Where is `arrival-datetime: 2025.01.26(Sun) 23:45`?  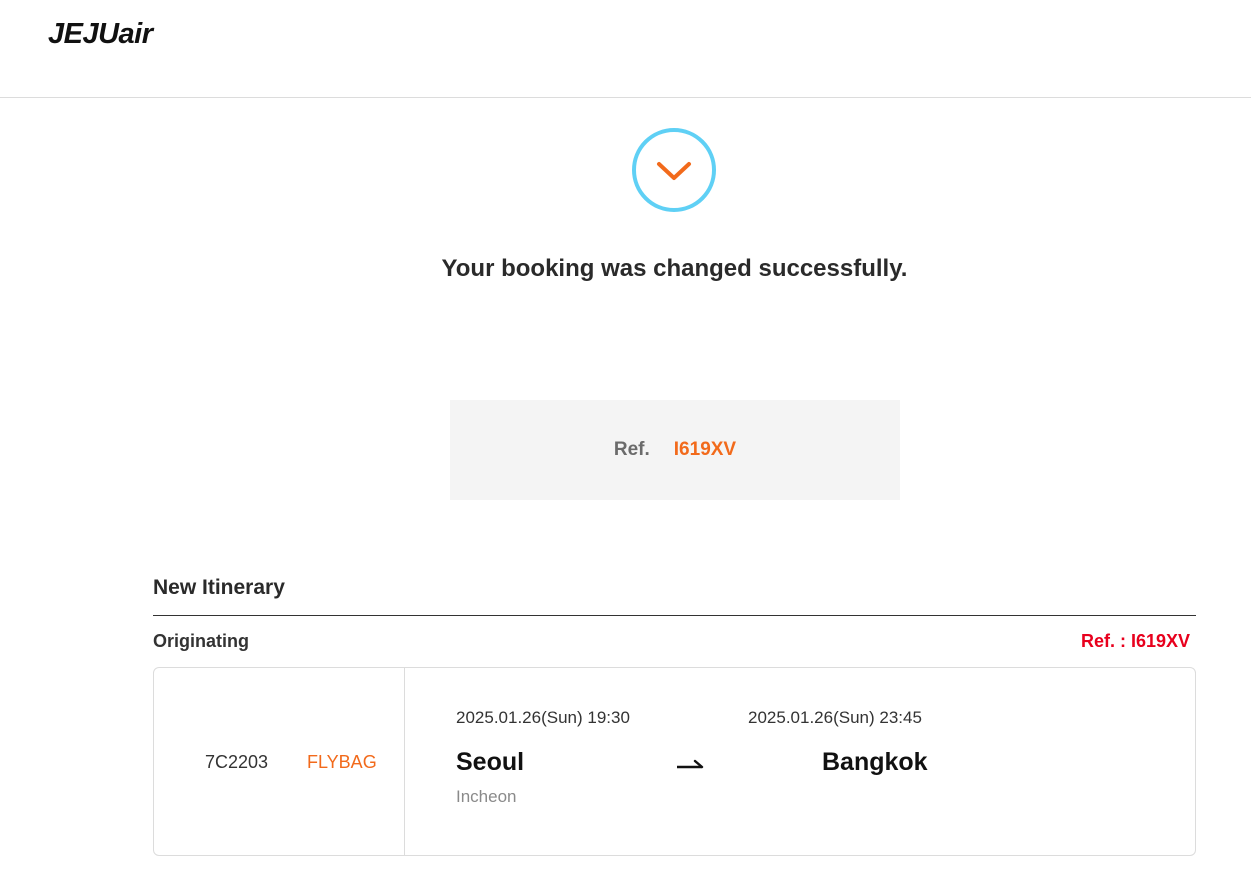
arrival-datetime: 2025.01.26(Sun) 23:45 is located at coordinates (835, 717).